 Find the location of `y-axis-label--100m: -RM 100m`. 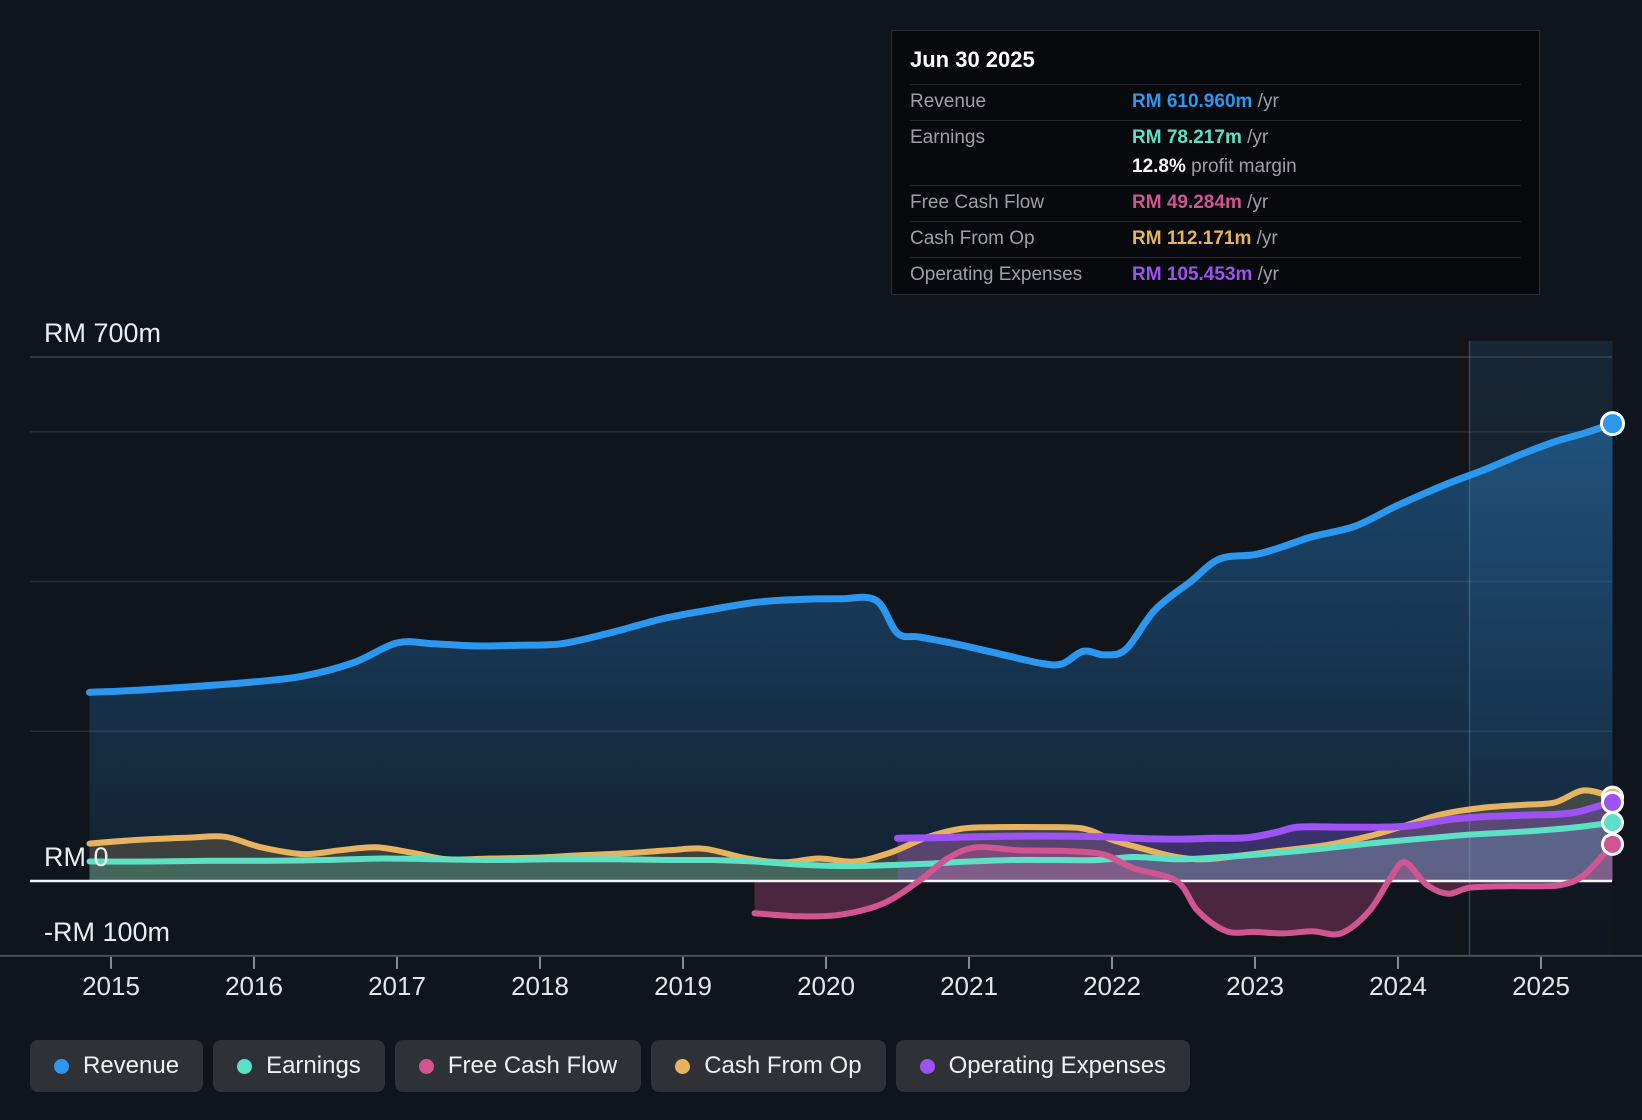

y-axis-label--100m: -RM 100m is located at coordinates (107, 932).